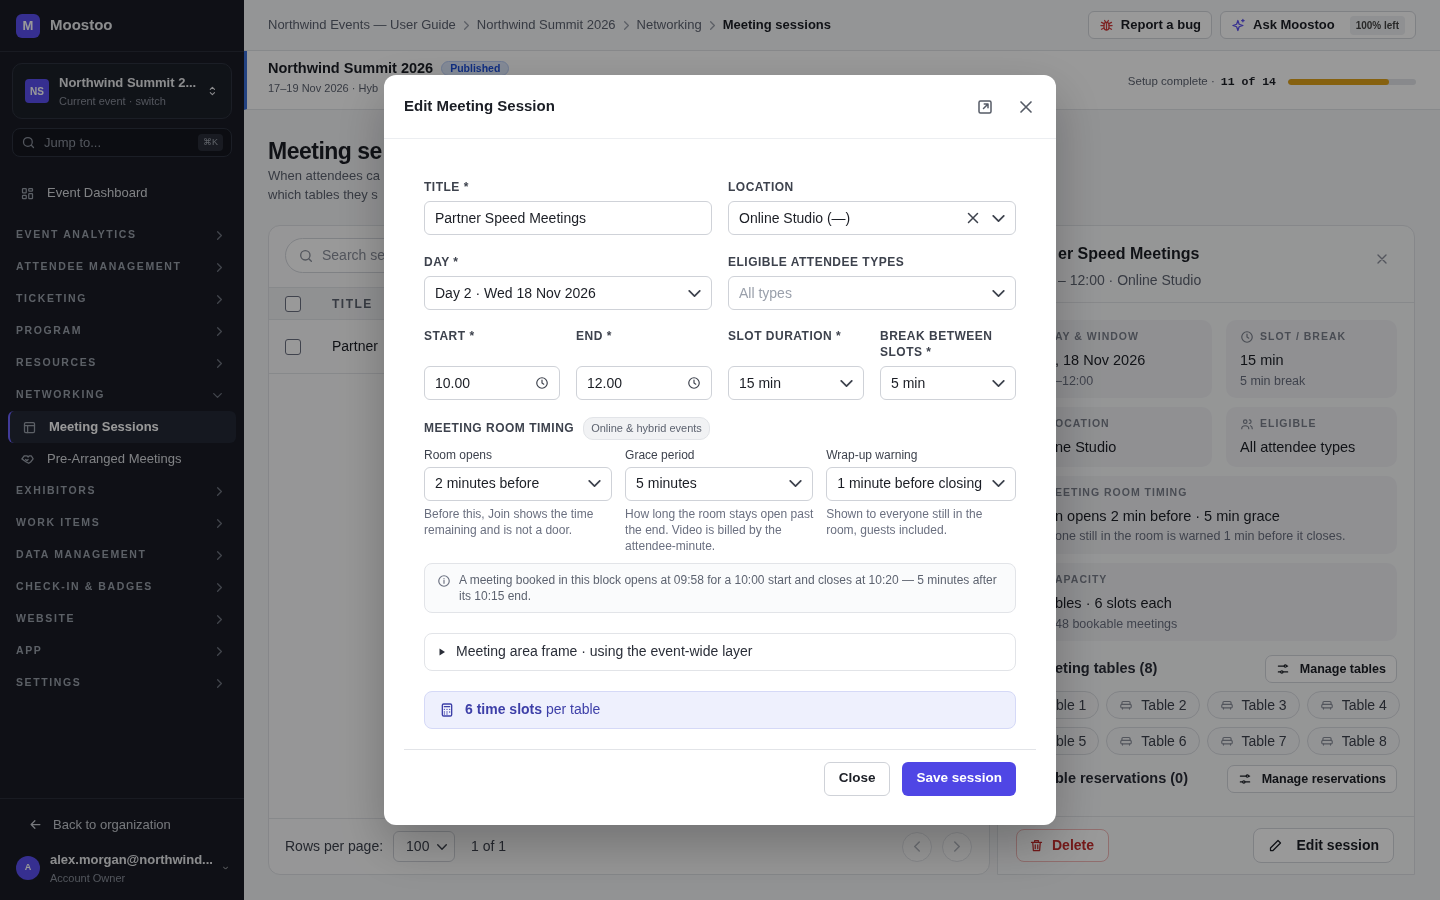  Describe the element at coordinates (424, 846) in the screenshot. I see `rows-per-page-select: 100` at that location.